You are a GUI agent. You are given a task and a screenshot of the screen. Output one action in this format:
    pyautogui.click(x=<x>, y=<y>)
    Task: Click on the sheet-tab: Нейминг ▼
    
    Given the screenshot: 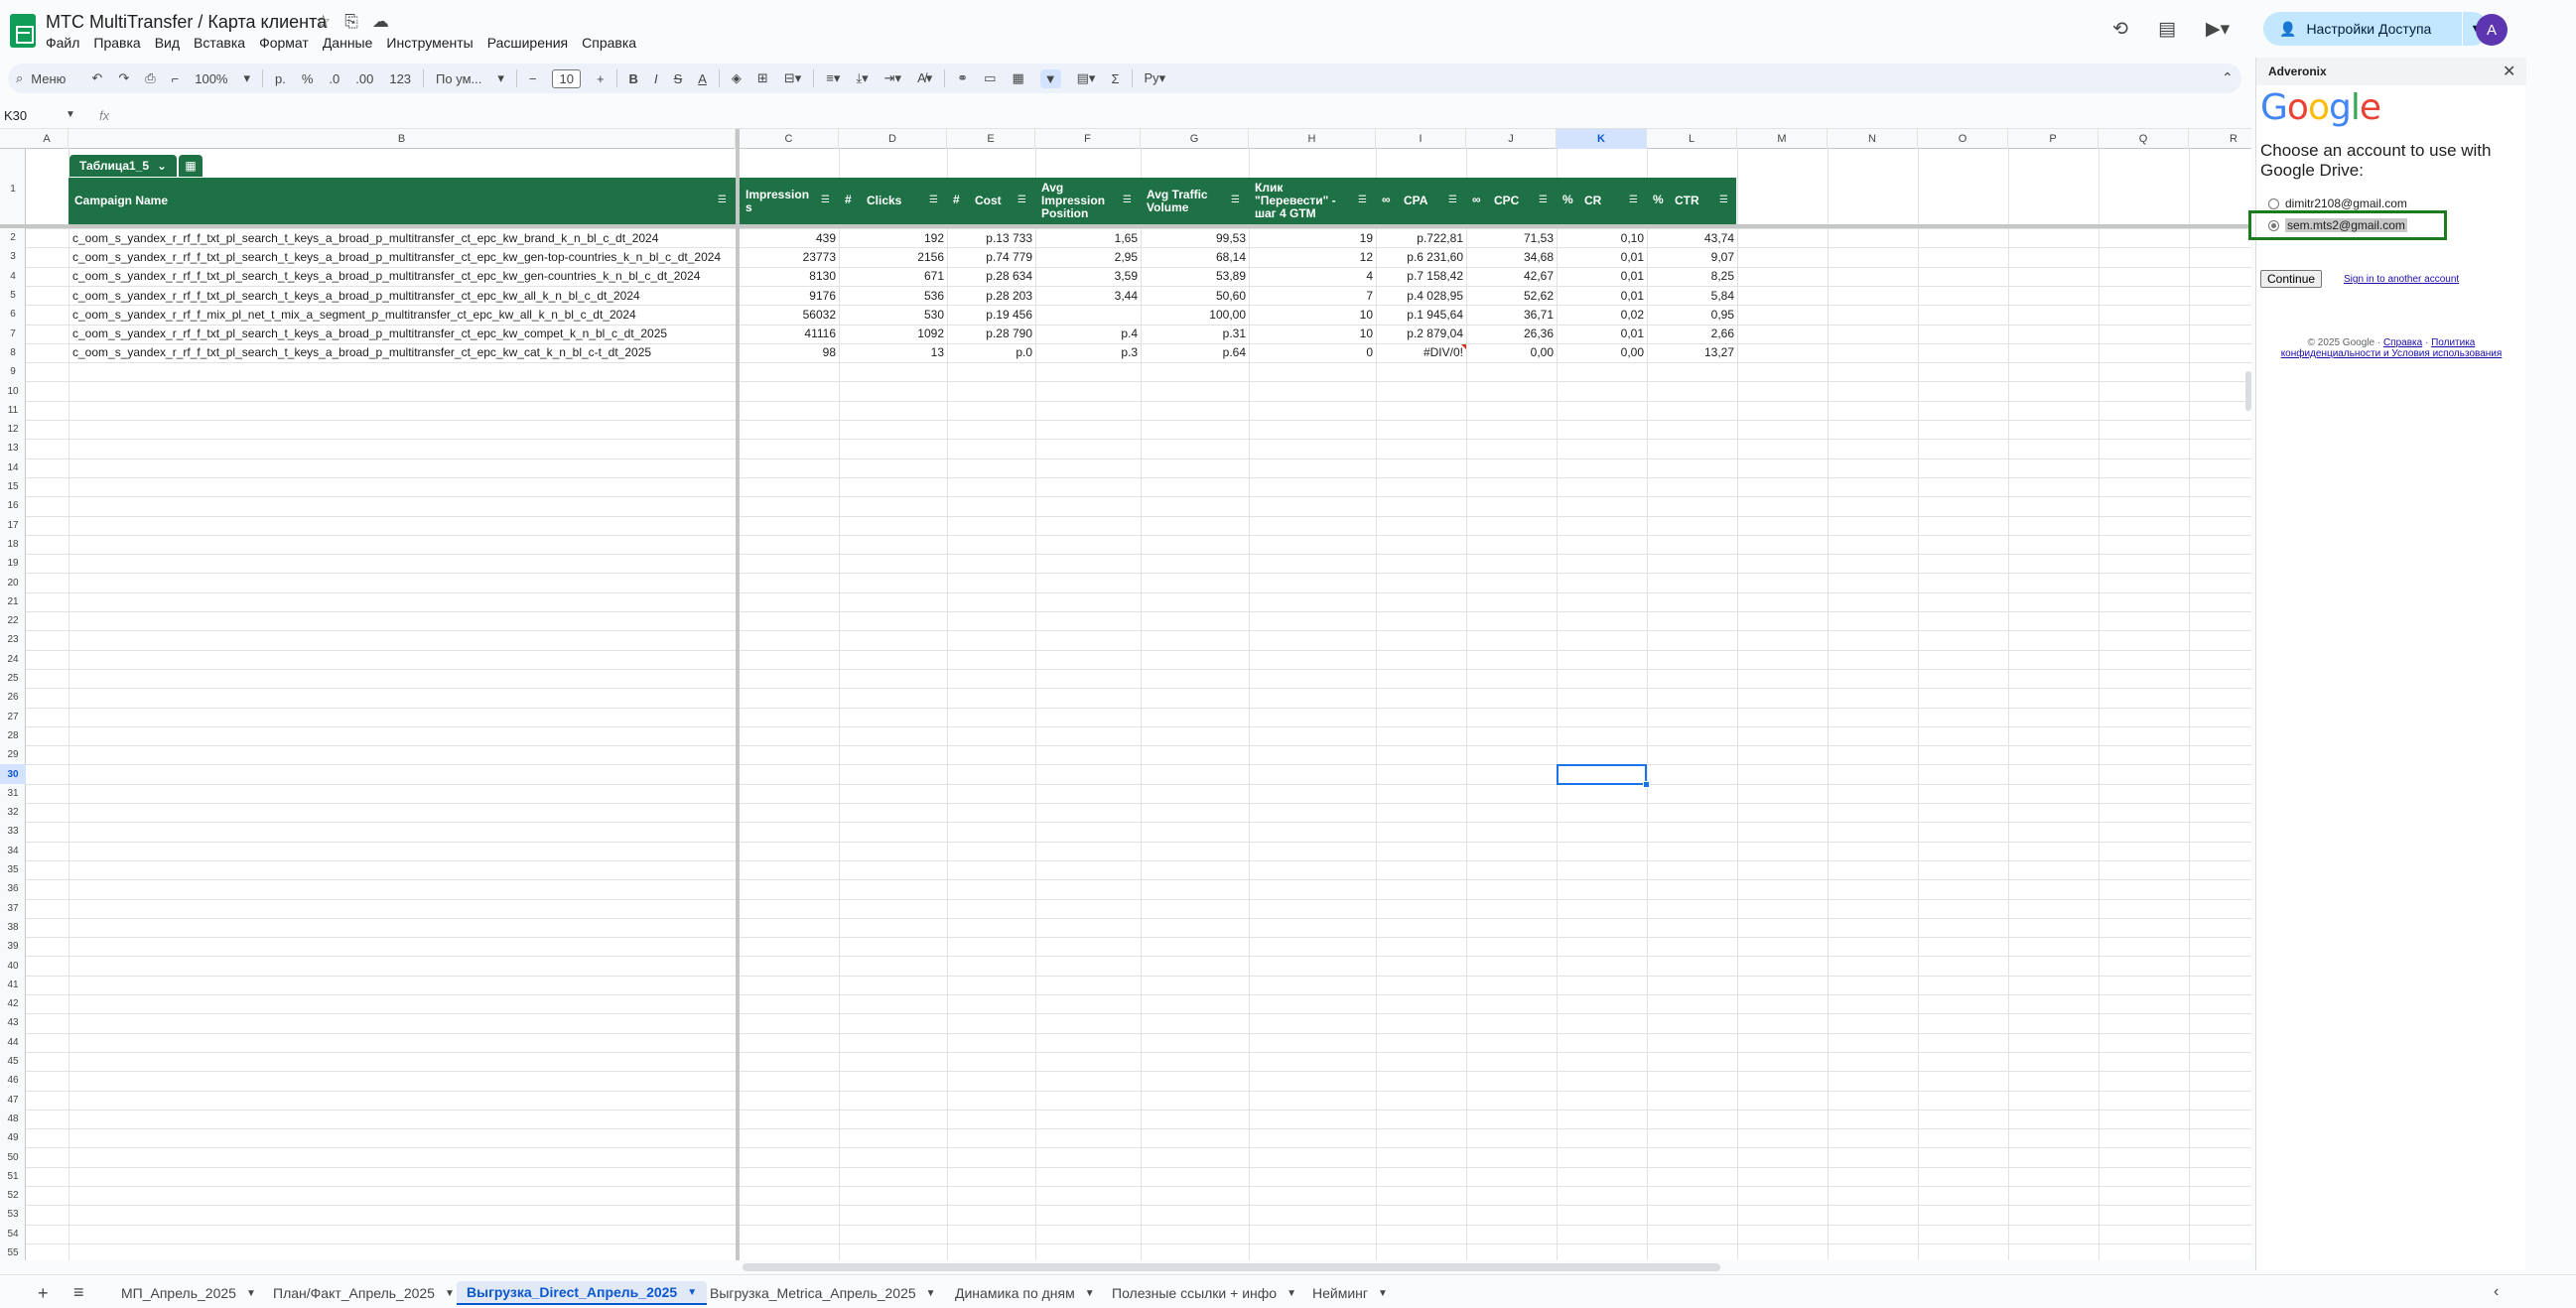 What is the action you would take?
    pyautogui.click(x=1350, y=1293)
    